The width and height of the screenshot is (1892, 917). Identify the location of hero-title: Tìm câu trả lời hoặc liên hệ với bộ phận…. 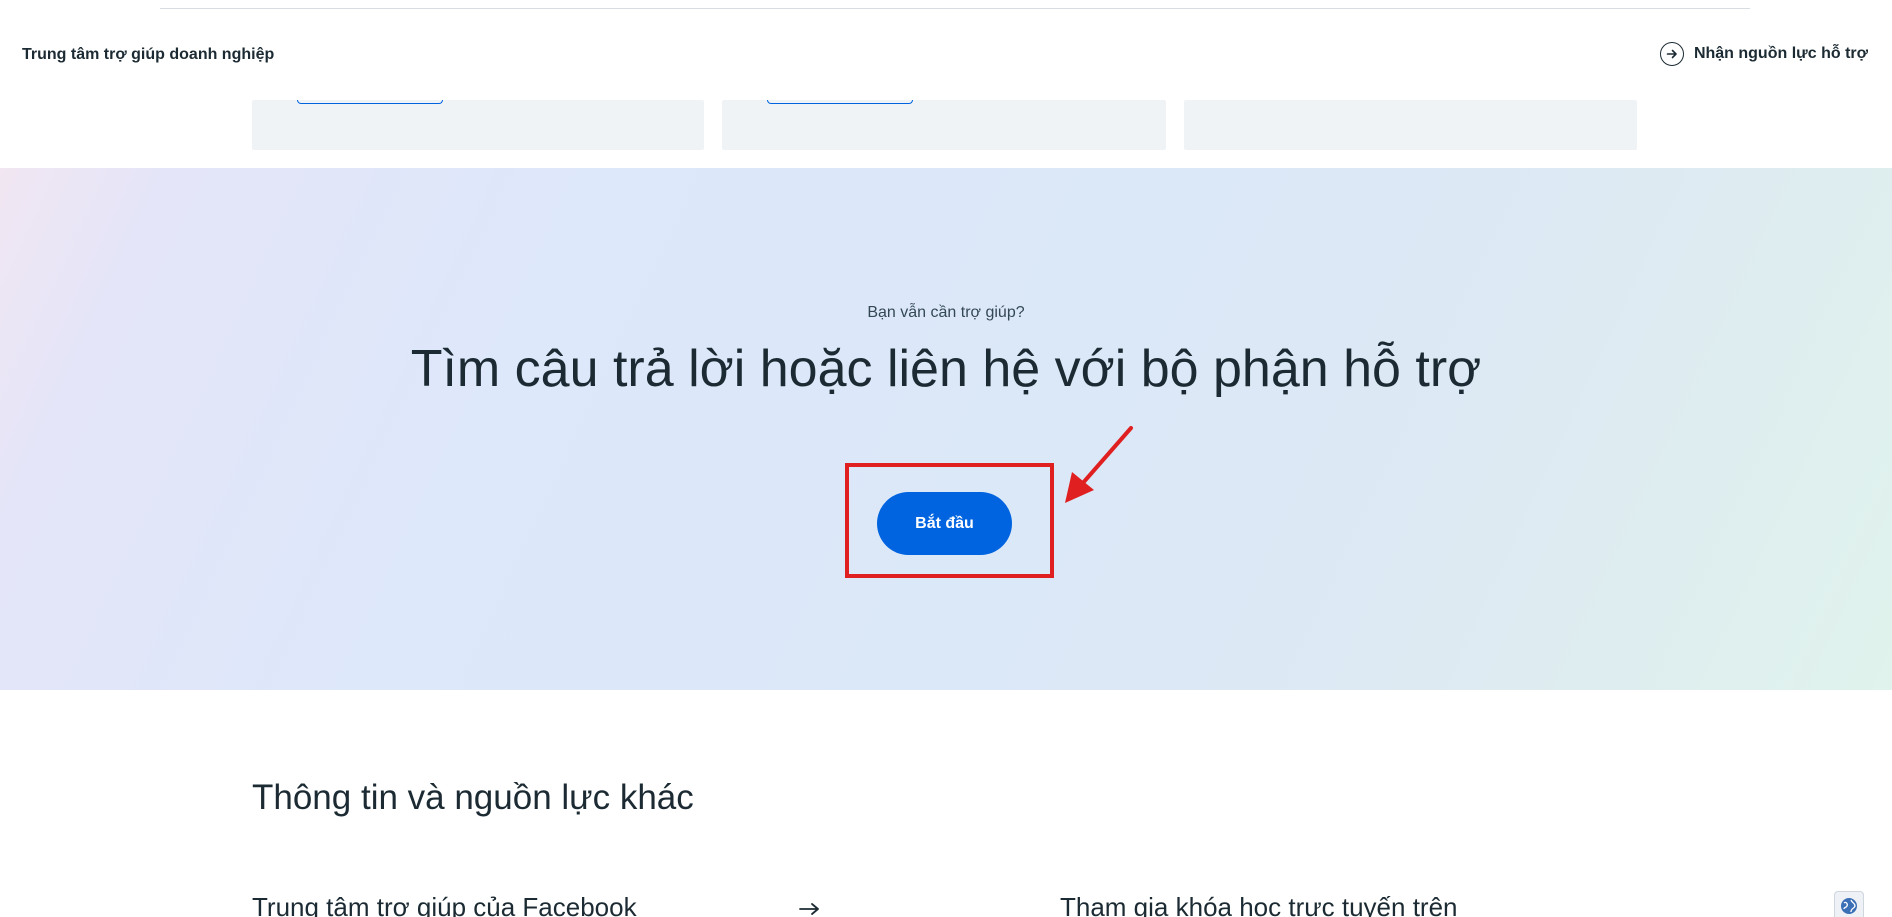
(946, 369).